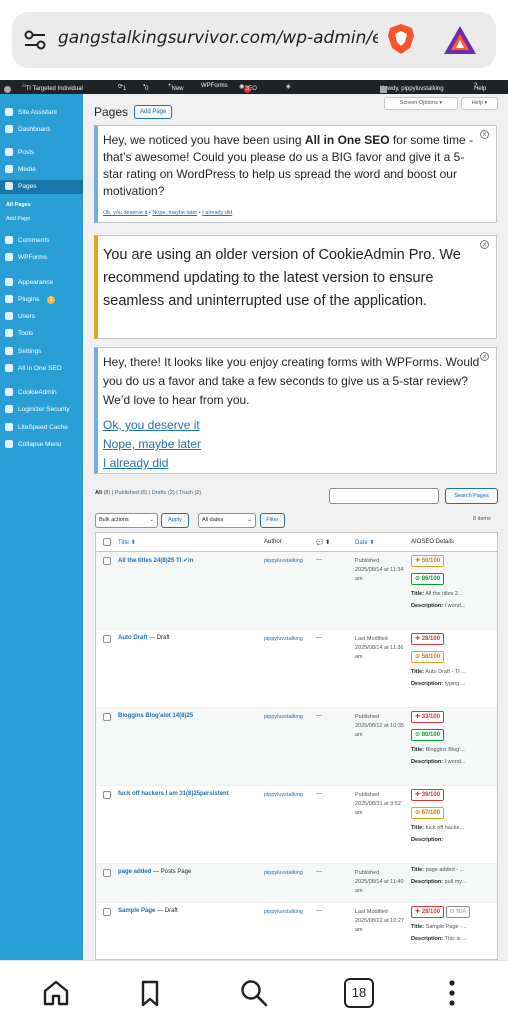 Image resolution: width=508 pixels, height=1024 pixels. What do you see at coordinates (107, 542) in the screenshot?
I see `select-all-checkbox` at bounding box center [107, 542].